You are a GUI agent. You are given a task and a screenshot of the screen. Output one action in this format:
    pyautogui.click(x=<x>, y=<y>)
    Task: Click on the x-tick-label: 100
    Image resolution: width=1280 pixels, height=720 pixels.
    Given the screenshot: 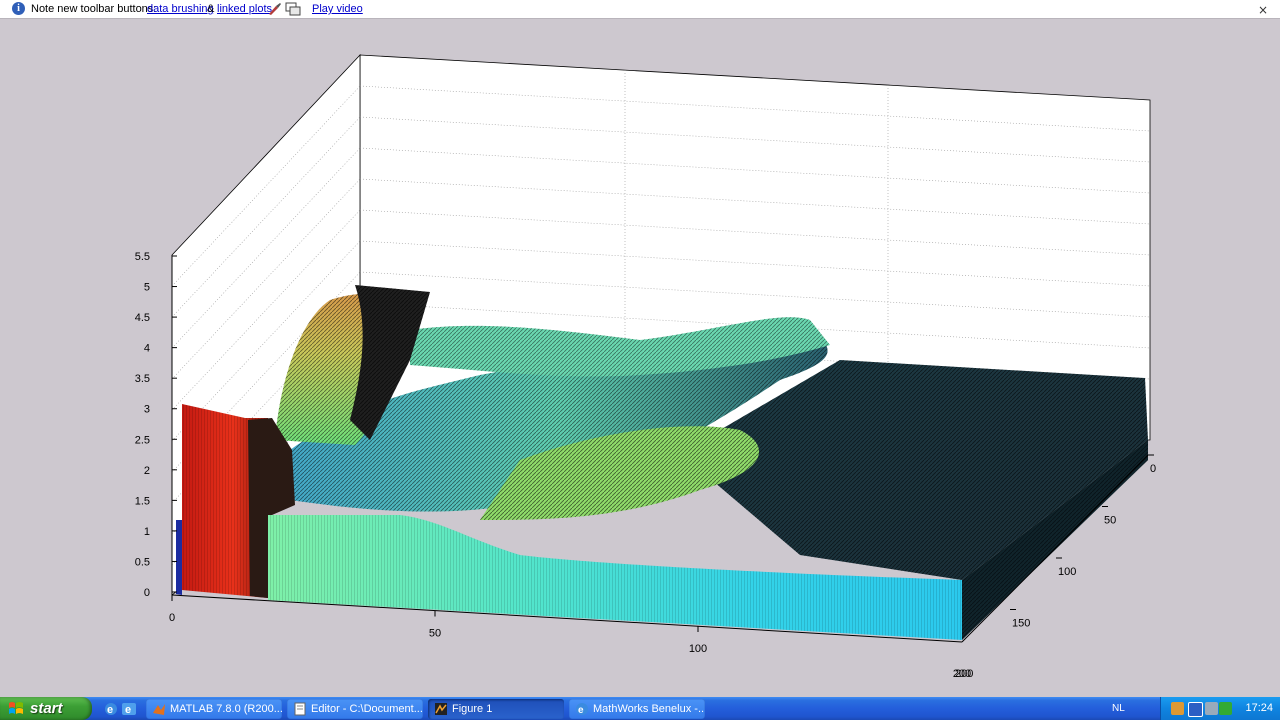 What is the action you would take?
    pyautogui.click(x=698, y=649)
    